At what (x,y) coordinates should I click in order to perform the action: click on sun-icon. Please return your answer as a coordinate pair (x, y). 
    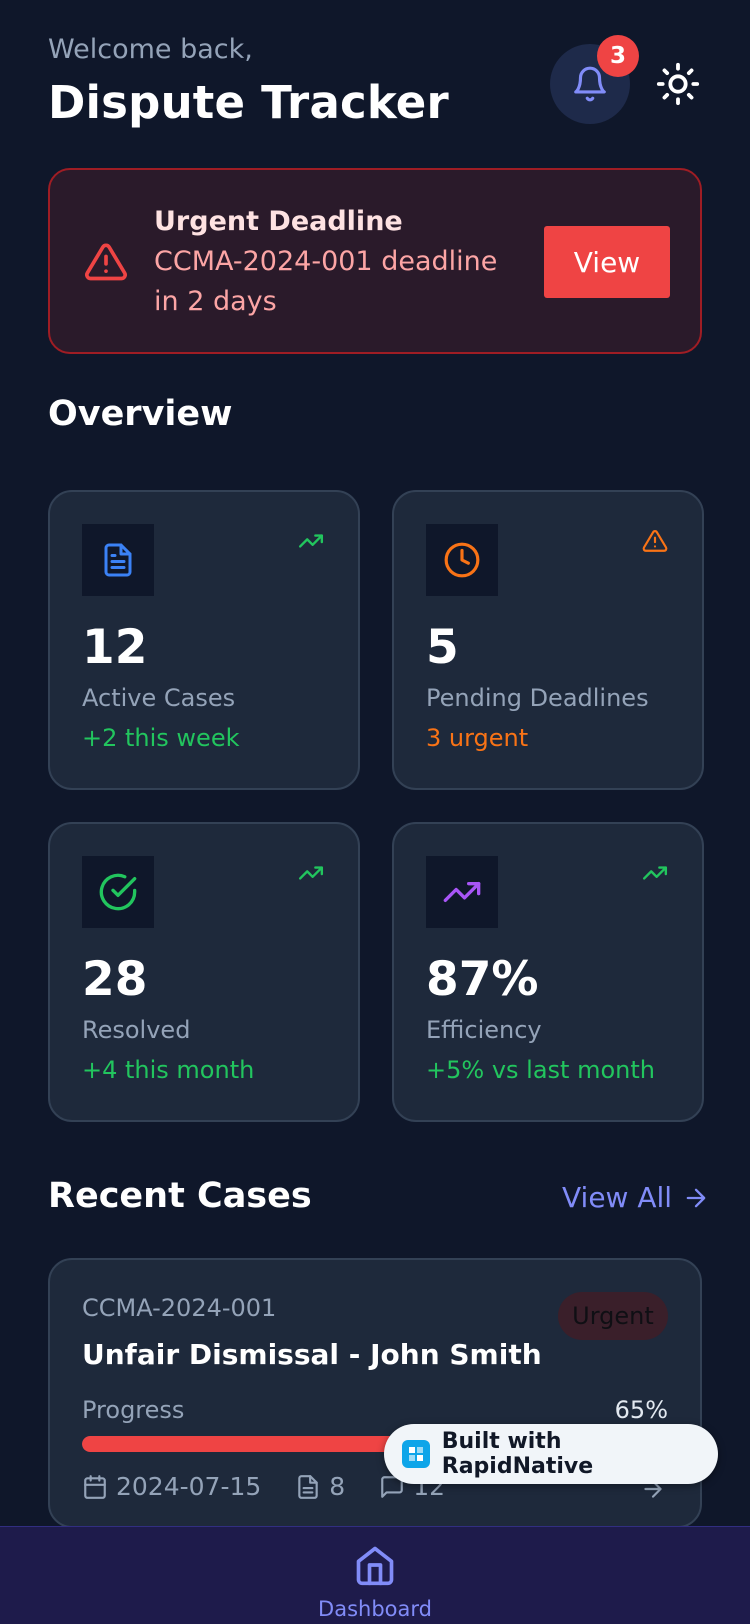
    Looking at the image, I should click on (678, 84).